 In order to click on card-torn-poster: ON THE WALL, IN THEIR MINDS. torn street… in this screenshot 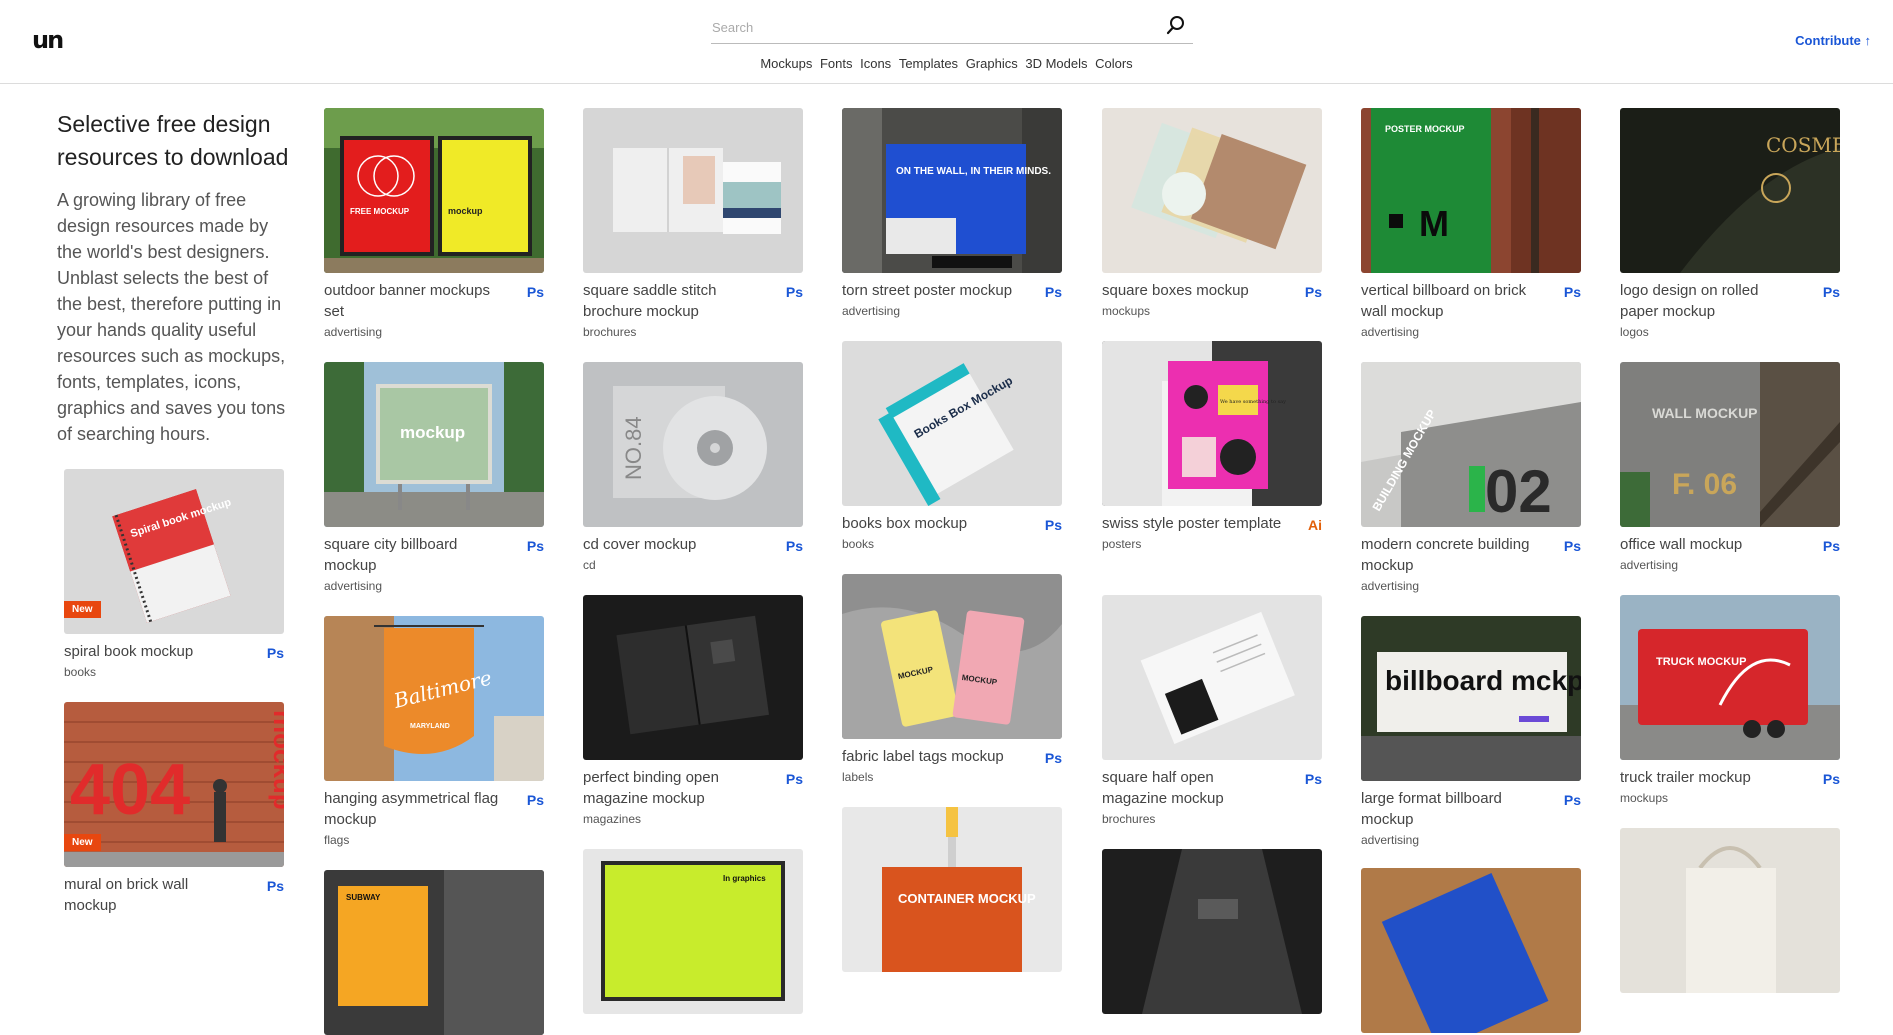, I will do `click(952, 213)`.